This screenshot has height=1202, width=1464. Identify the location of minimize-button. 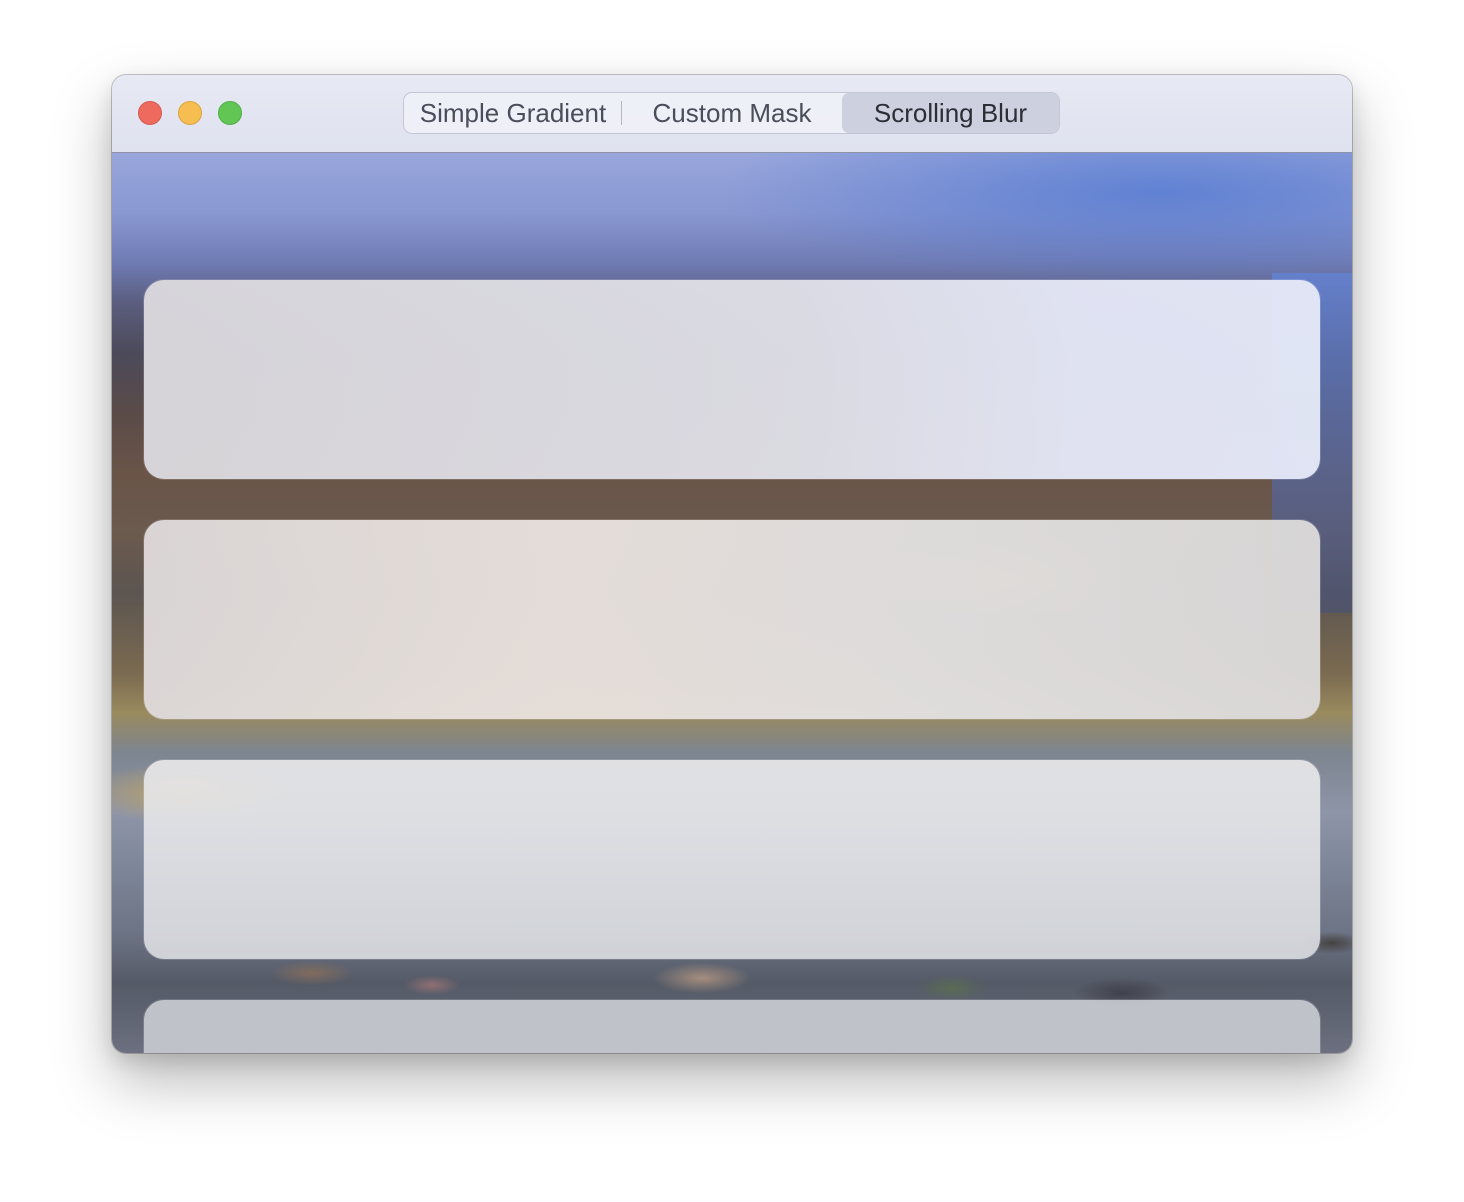
(190, 113).